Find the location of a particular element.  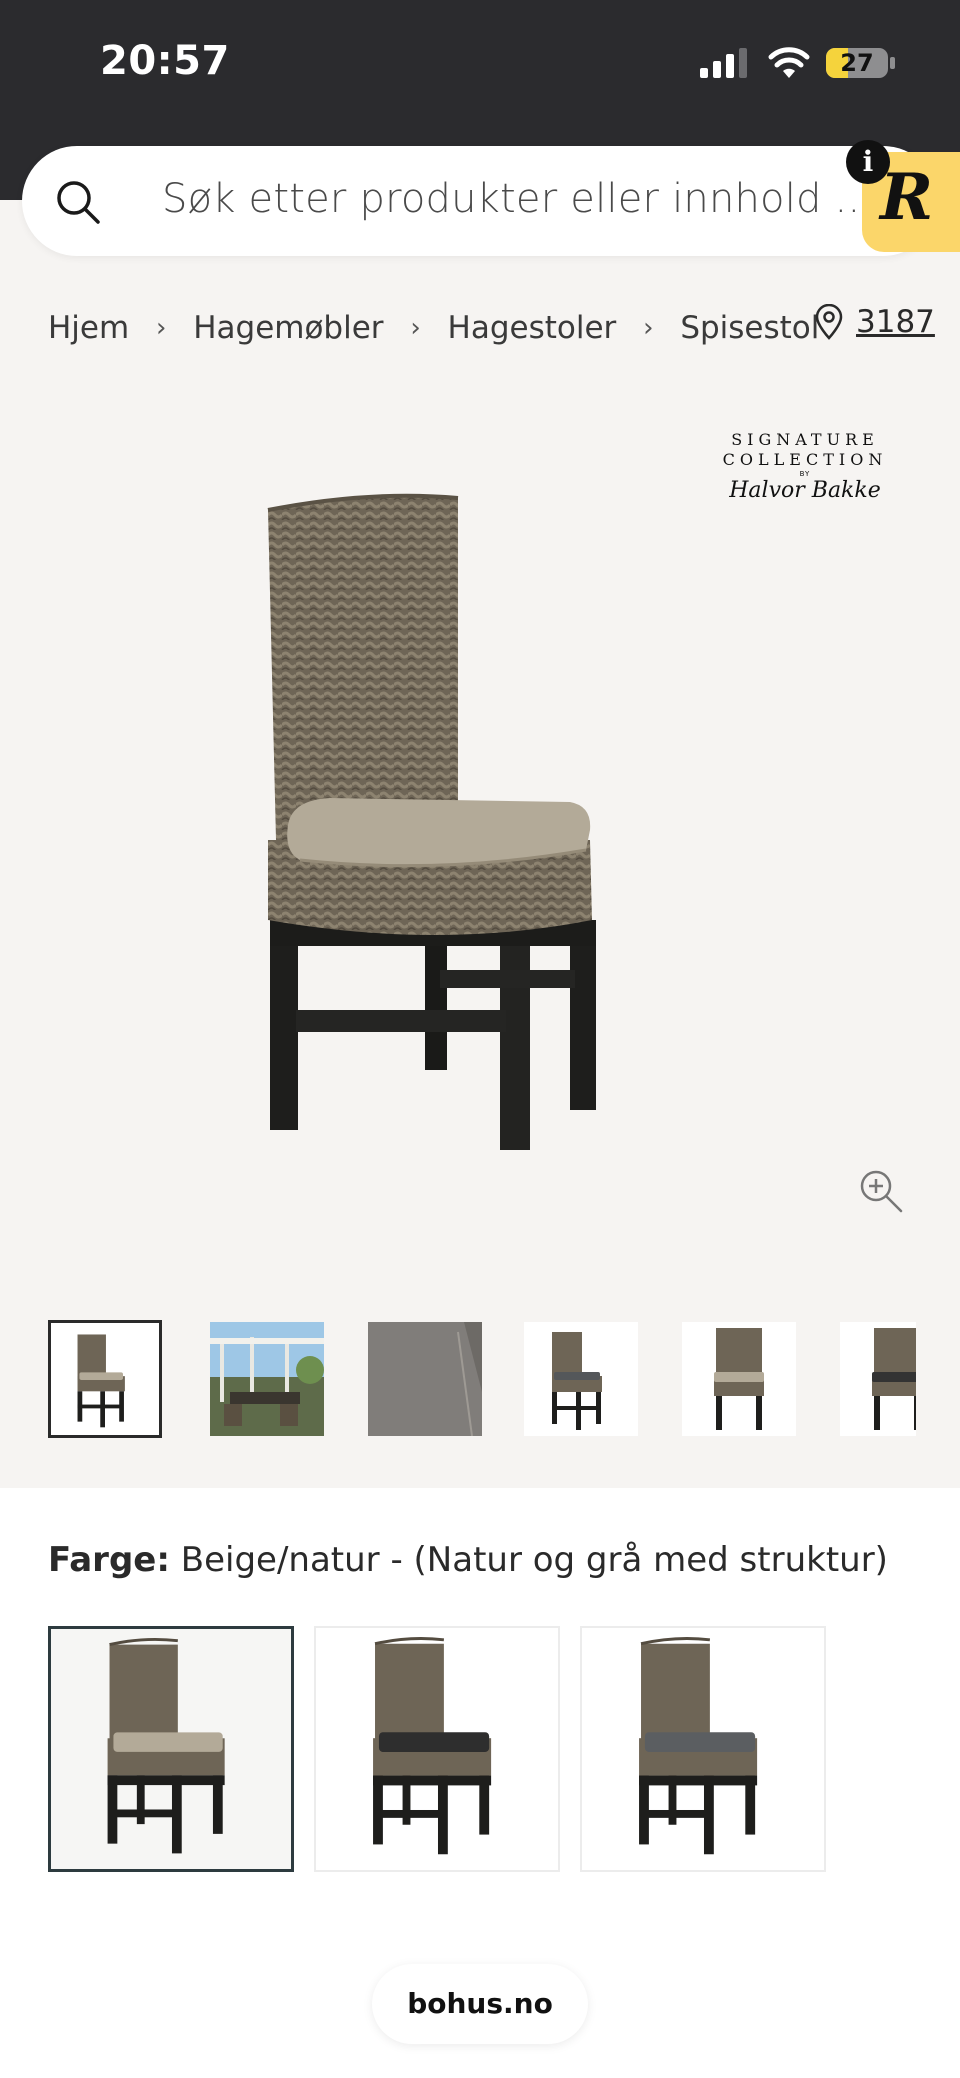

signature-collection-logo: SIGNATURE COLLECTION BY Halvor Bakke is located at coordinates (805, 466).